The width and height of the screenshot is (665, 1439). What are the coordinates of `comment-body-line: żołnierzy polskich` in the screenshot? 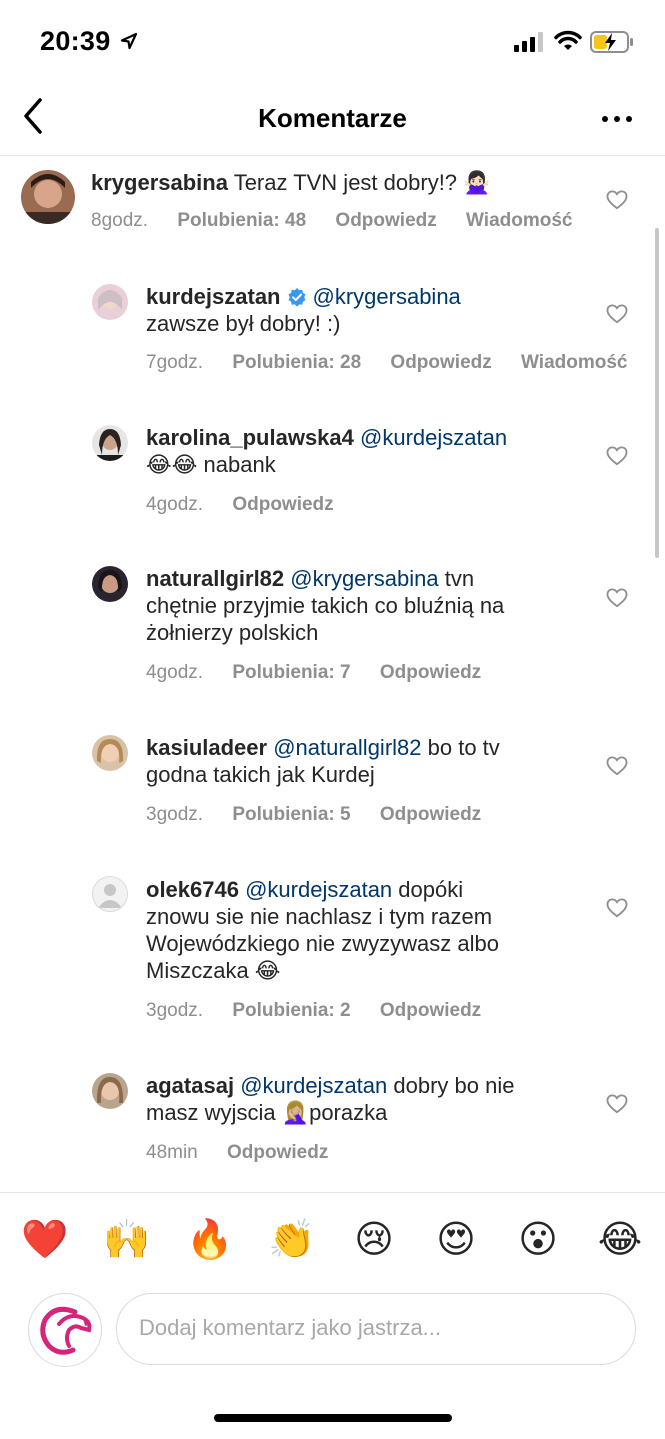 It's located at (232, 632).